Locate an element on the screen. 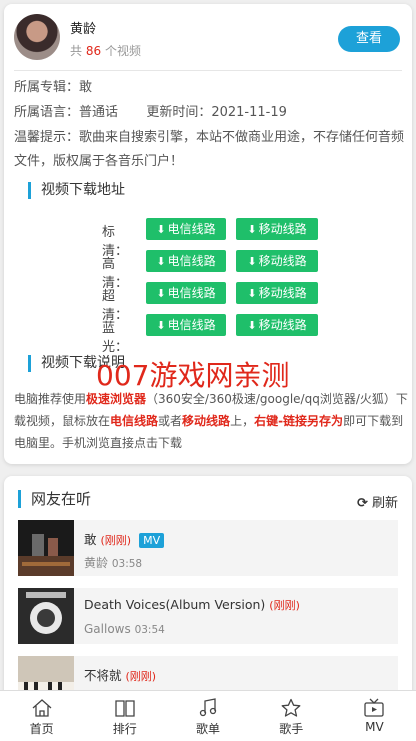 The height and width of the screenshot is (741, 416). tab-artists: 歌手 is located at coordinates (291, 716).